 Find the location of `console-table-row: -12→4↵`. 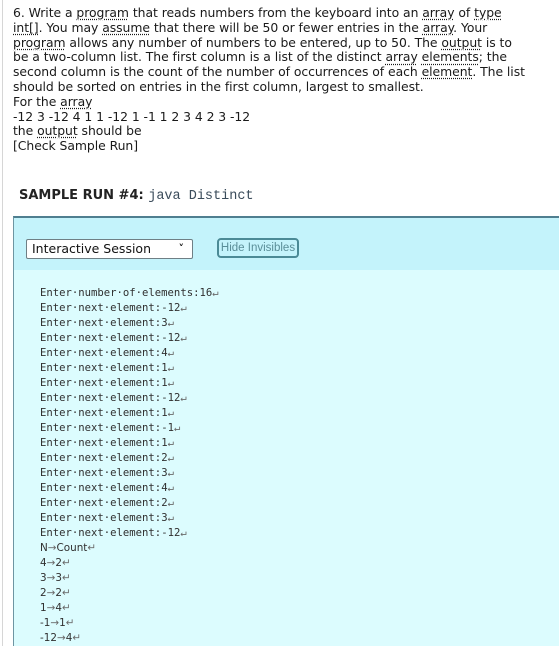

console-table-row: -12→4↵ is located at coordinates (299, 638).